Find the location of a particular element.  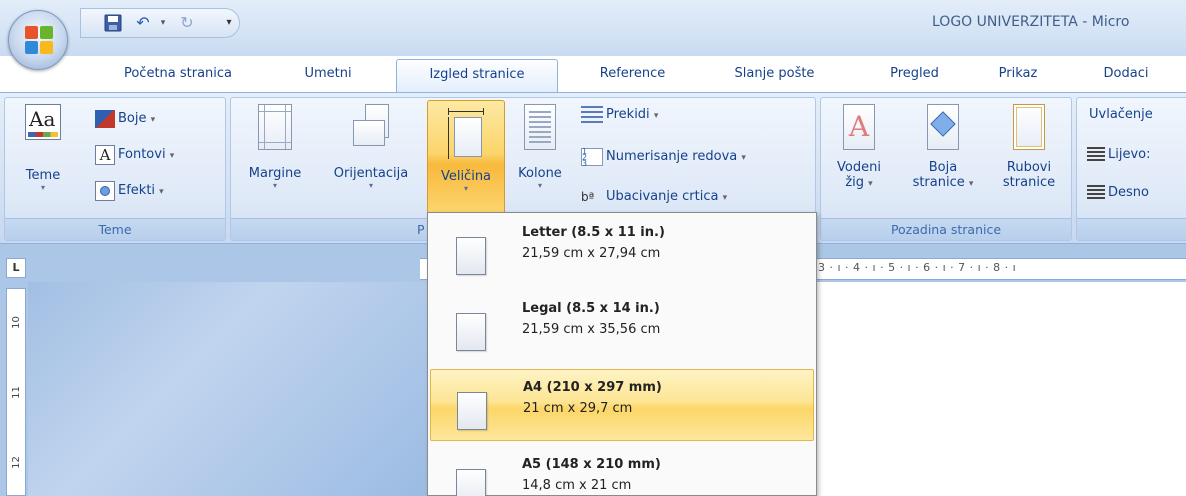

rubovi-stranice-button: Rubovi stranice is located at coordinates (1029, 147).